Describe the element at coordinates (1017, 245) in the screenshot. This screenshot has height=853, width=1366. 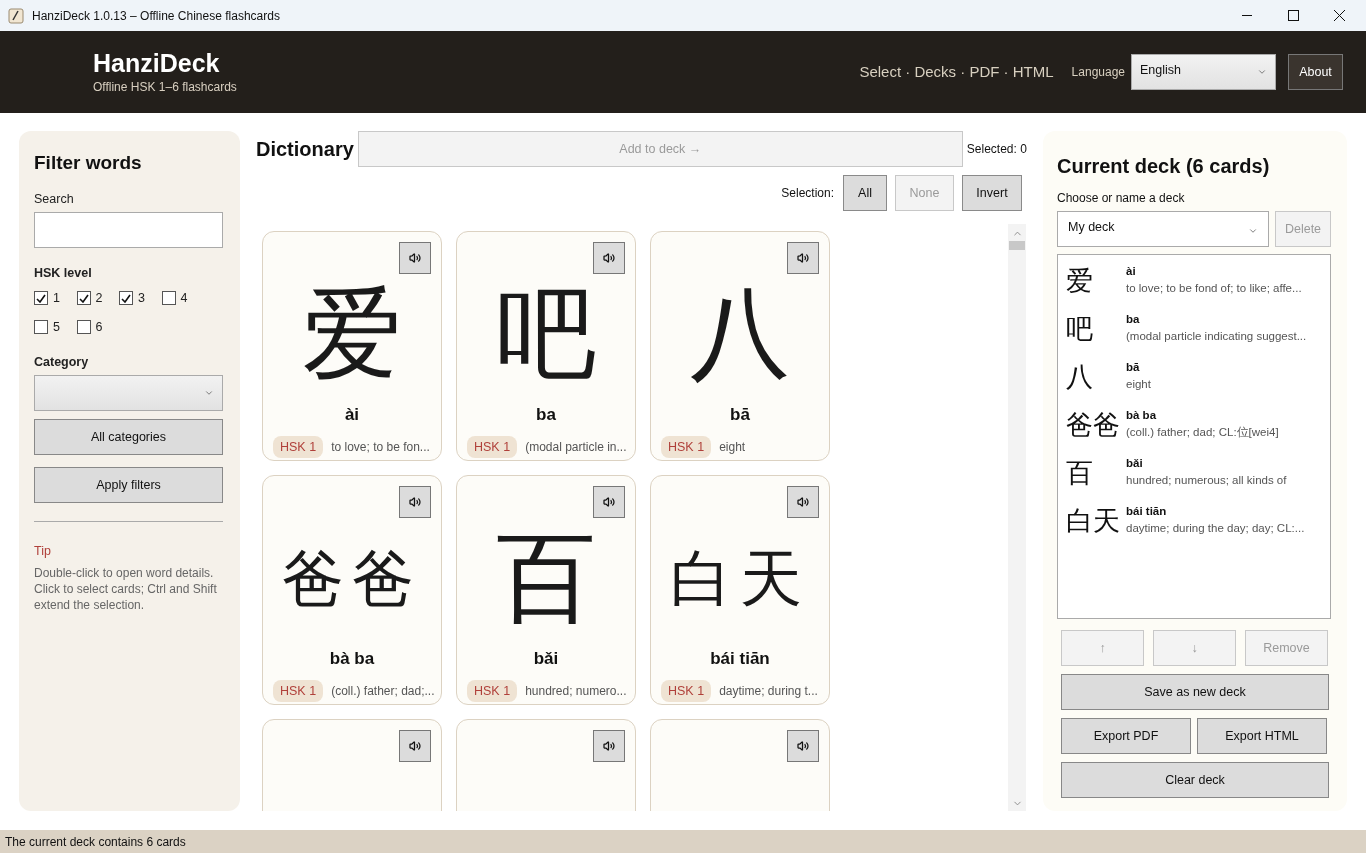
I see `scroll-thumb` at that location.